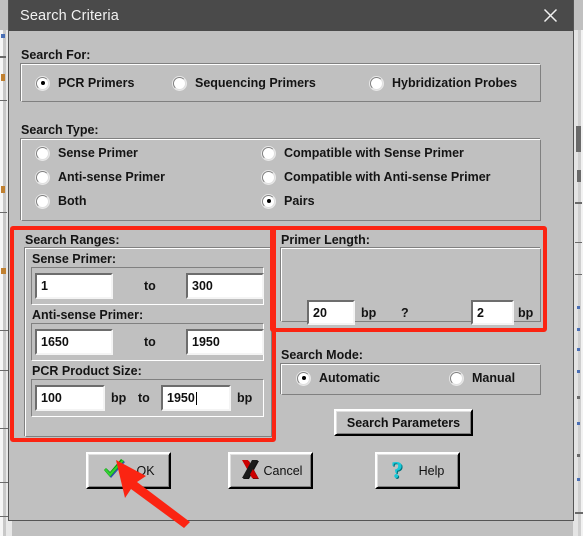 The height and width of the screenshot is (536, 583). Describe the element at coordinates (88, 315) in the screenshot. I see `anti-sense-primer-label: Anti-sense Primer:` at that location.